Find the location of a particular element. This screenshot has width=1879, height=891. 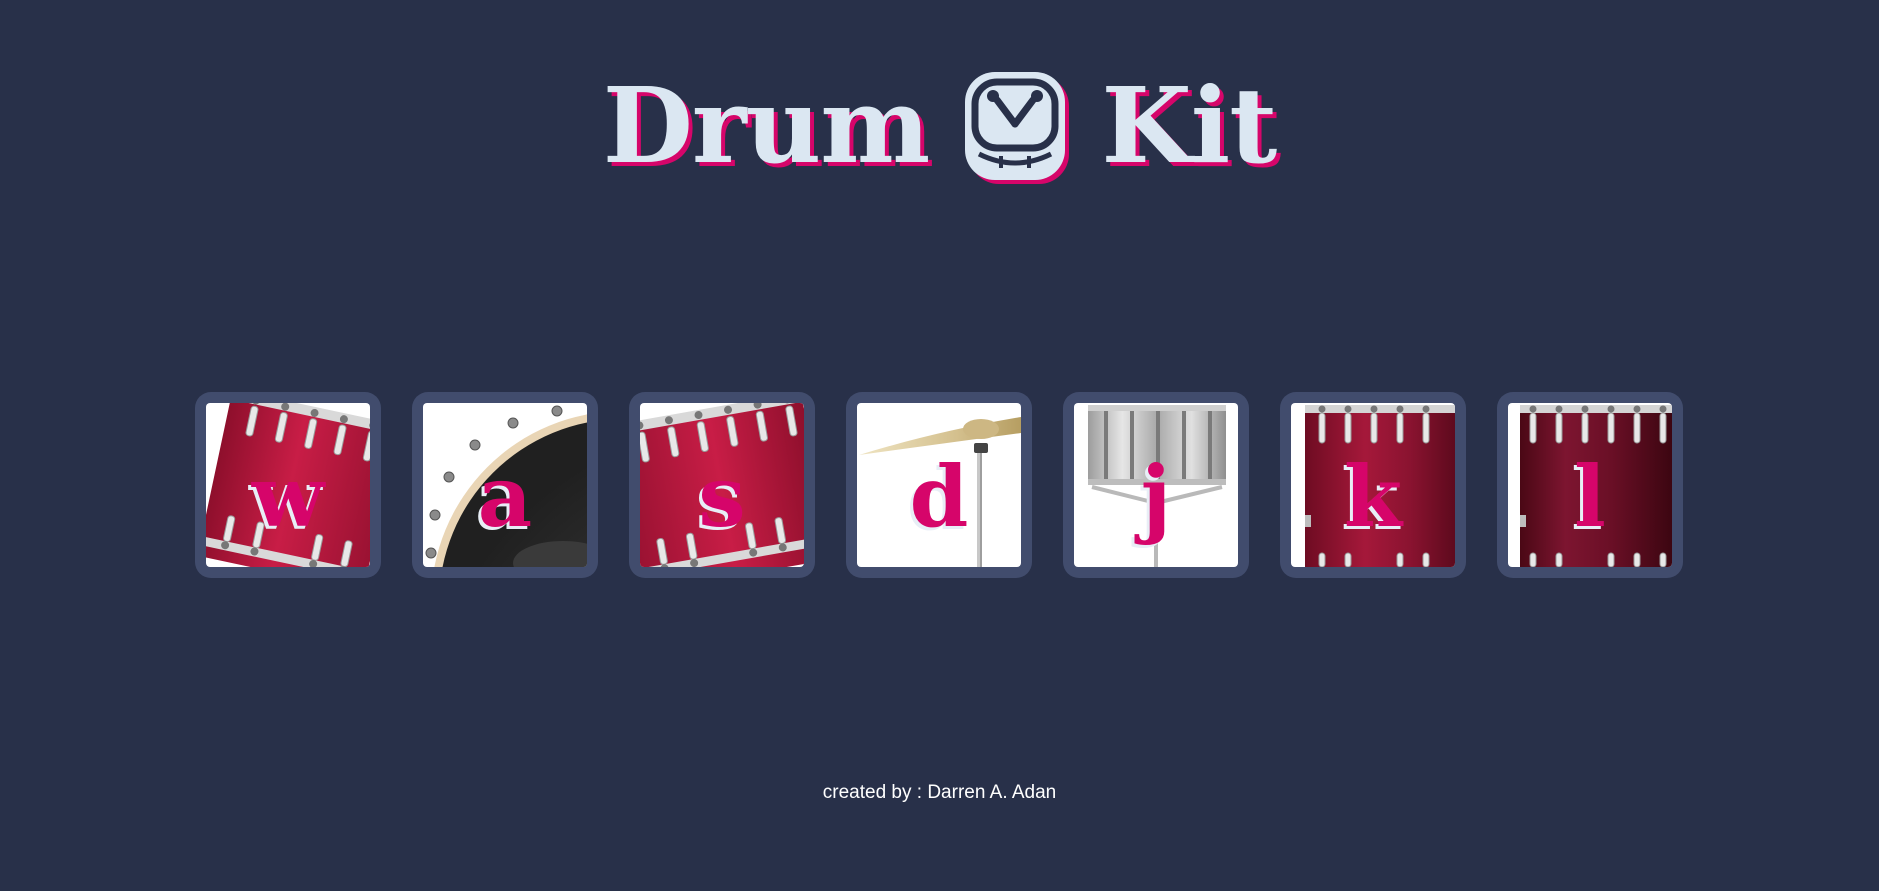

title-word-drum: Drum is located at coordinates (766, 125).